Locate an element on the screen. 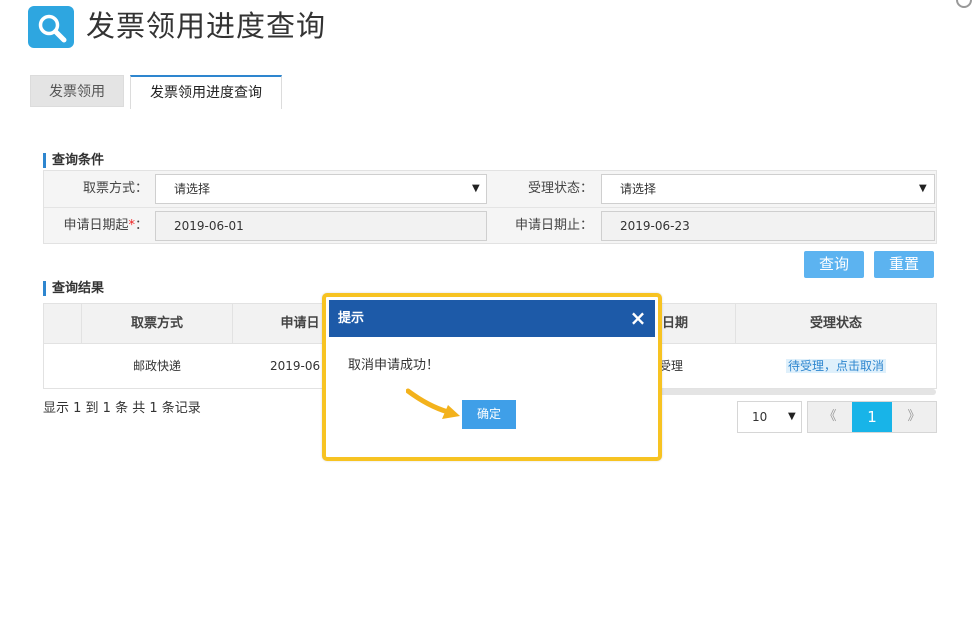 This screenshot has height=643, width=980. date-start-value: 2019-06-01 is located at coordinates (209, 226).